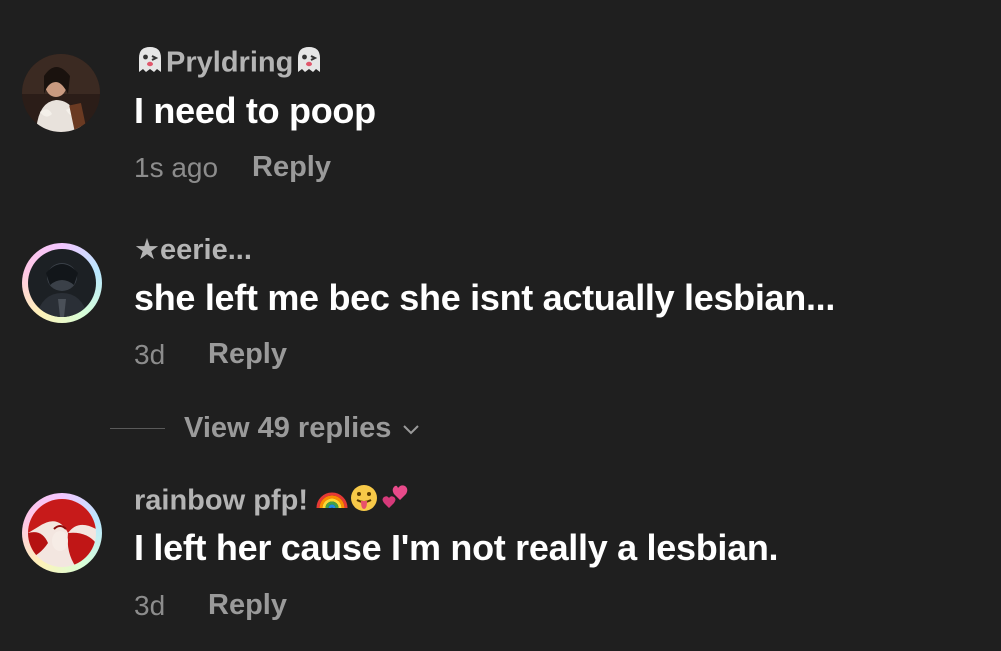 The image size is (1001, 651). What do you see at coordinates (332, 502) in the screenshot?
I see `rainbow-icon` at bounding box center [332, 502].